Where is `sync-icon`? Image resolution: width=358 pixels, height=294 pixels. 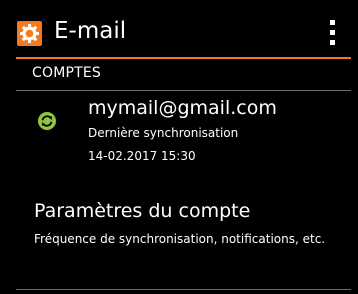 sync-icon is located at coordinates (47, 121).